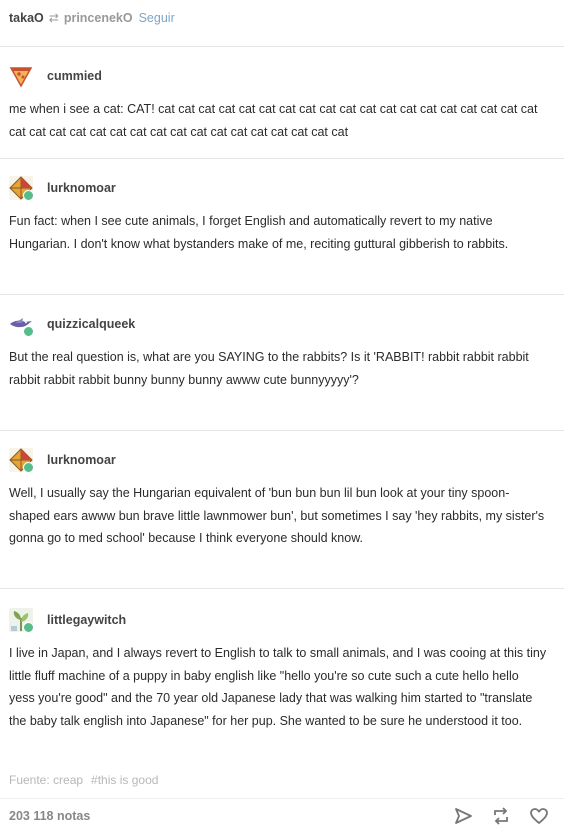  What do you see at coordinates (46, 780) in the screenshot?
I see `source-link: Fuente: creap` at bounding box center [46, 780].